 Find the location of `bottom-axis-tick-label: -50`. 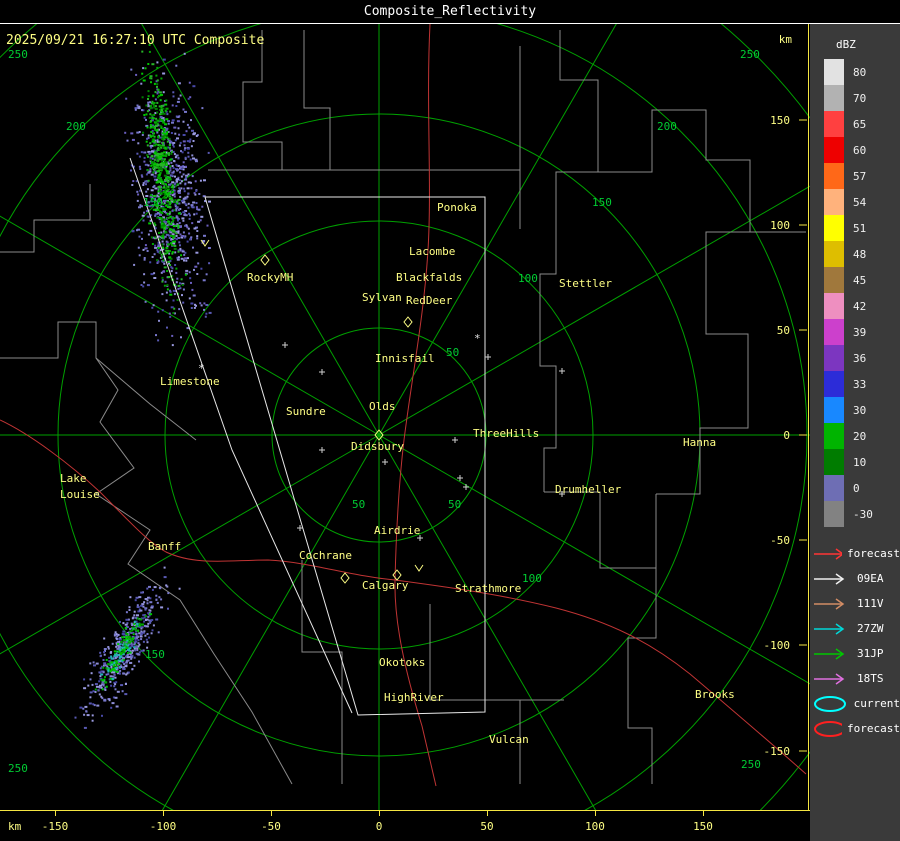

bottom-axis-tick-label: -50 is located at coordinates (271, 826).